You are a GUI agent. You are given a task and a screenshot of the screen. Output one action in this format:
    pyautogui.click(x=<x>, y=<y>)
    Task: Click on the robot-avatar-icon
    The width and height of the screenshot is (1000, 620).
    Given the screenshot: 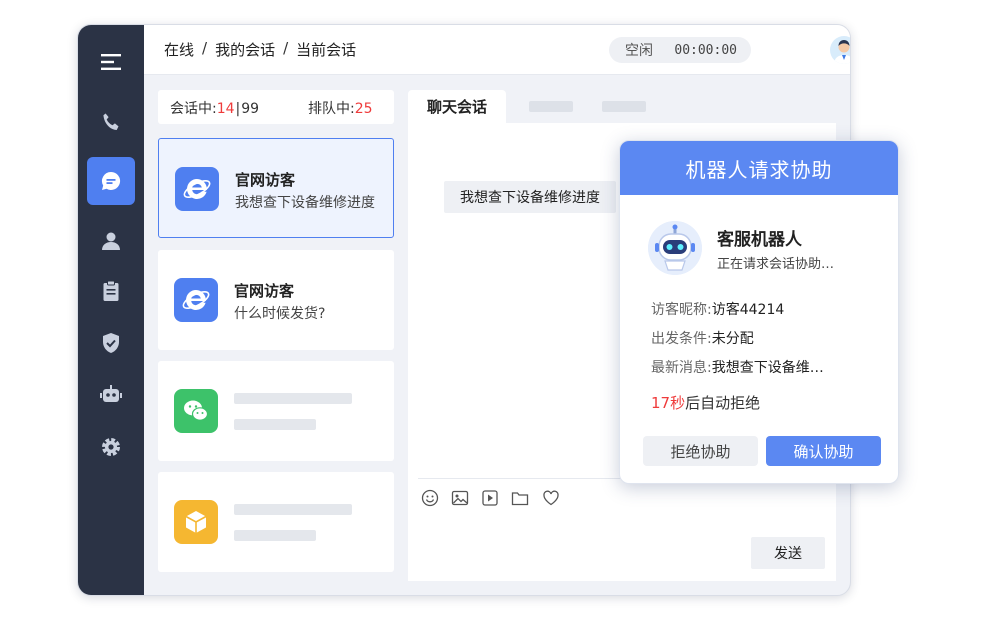 What is the action you would take?
    pyautogui.click(x=675, y=248)
    